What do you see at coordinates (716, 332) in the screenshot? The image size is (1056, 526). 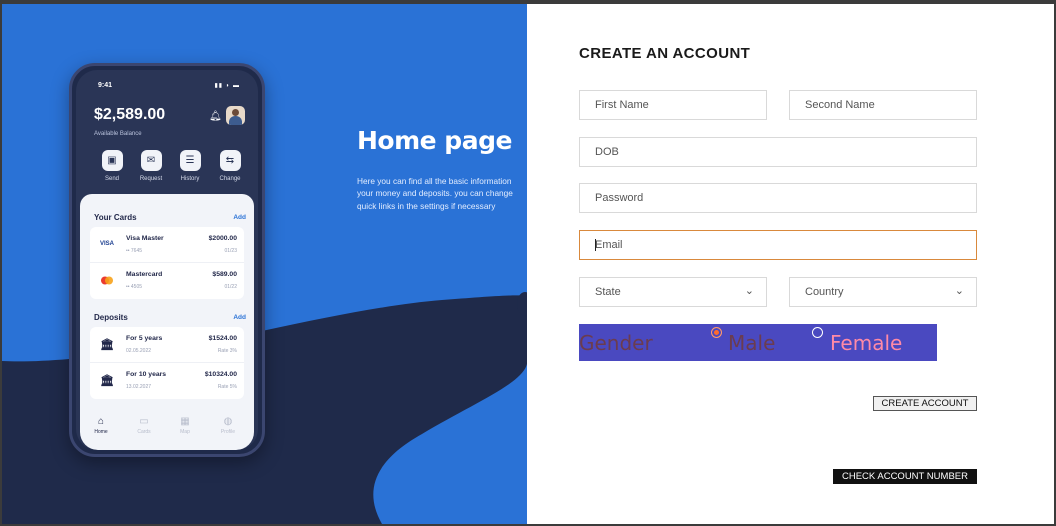 I see `male-radio` at bounding box center [716, 332].